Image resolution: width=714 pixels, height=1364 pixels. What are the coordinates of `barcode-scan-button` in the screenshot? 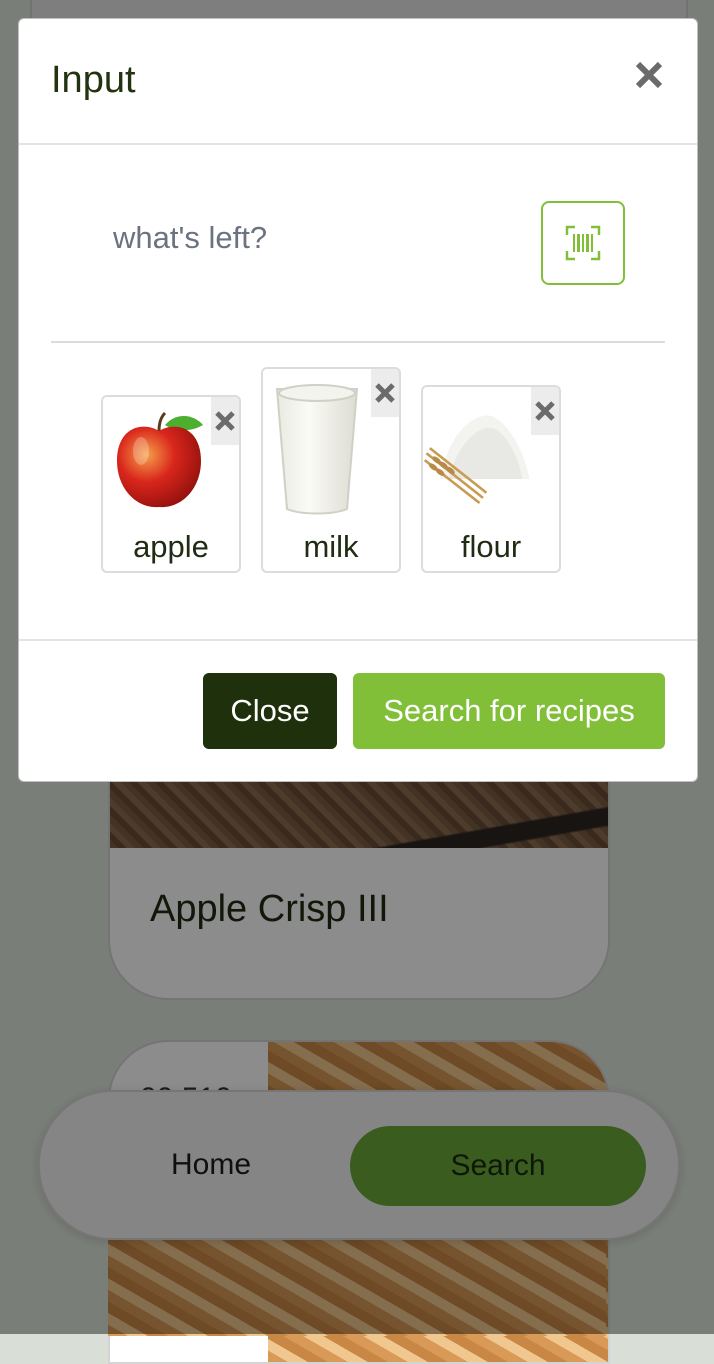 It's located at (583, 243).